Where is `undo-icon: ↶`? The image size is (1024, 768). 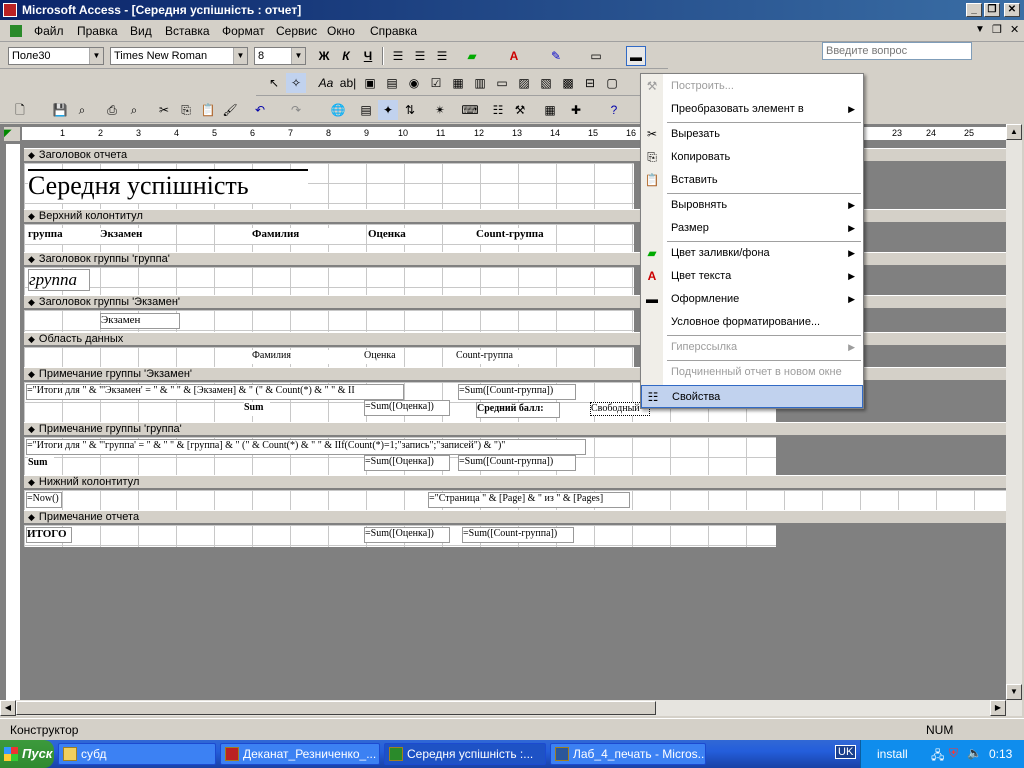
undo-icon: ↶ is located at coordinates (260, 110).